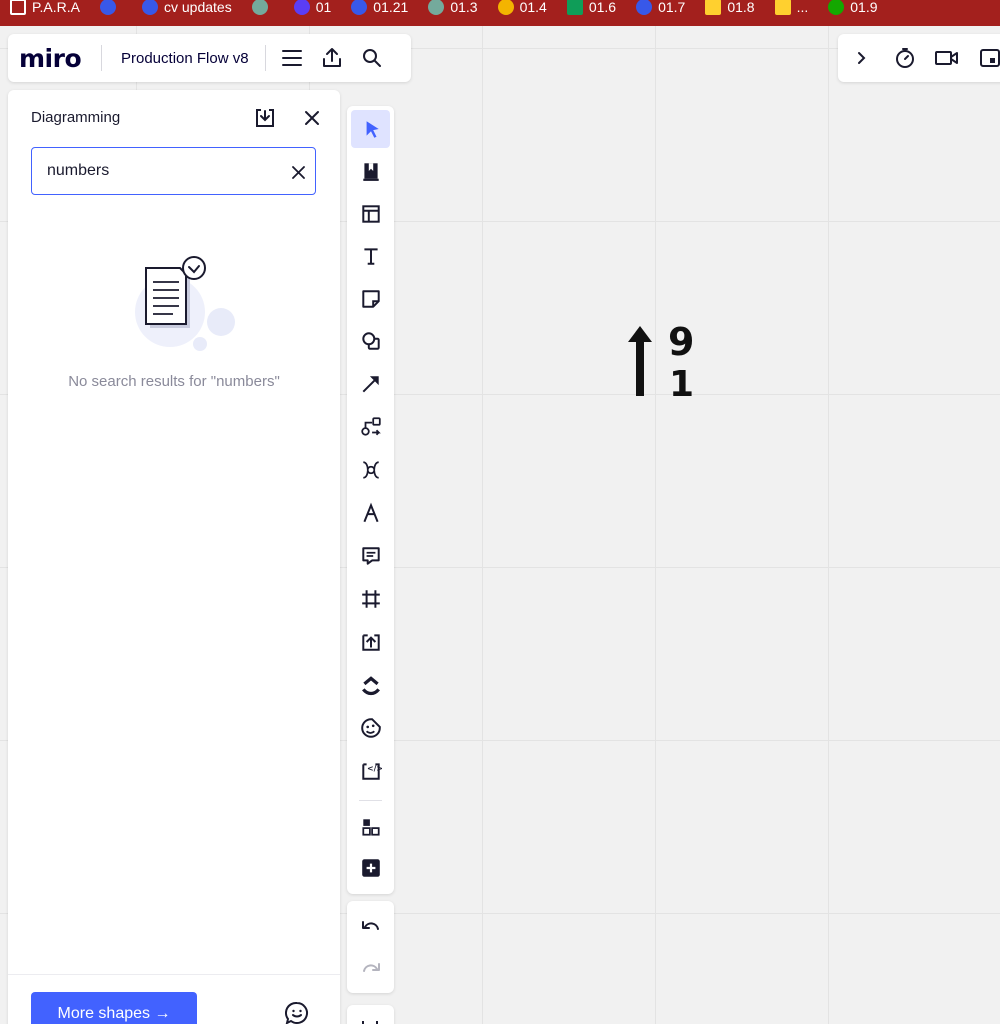 The image size is (1000, 1024). I want to click on chevron-right-icon, so click(861, 58).